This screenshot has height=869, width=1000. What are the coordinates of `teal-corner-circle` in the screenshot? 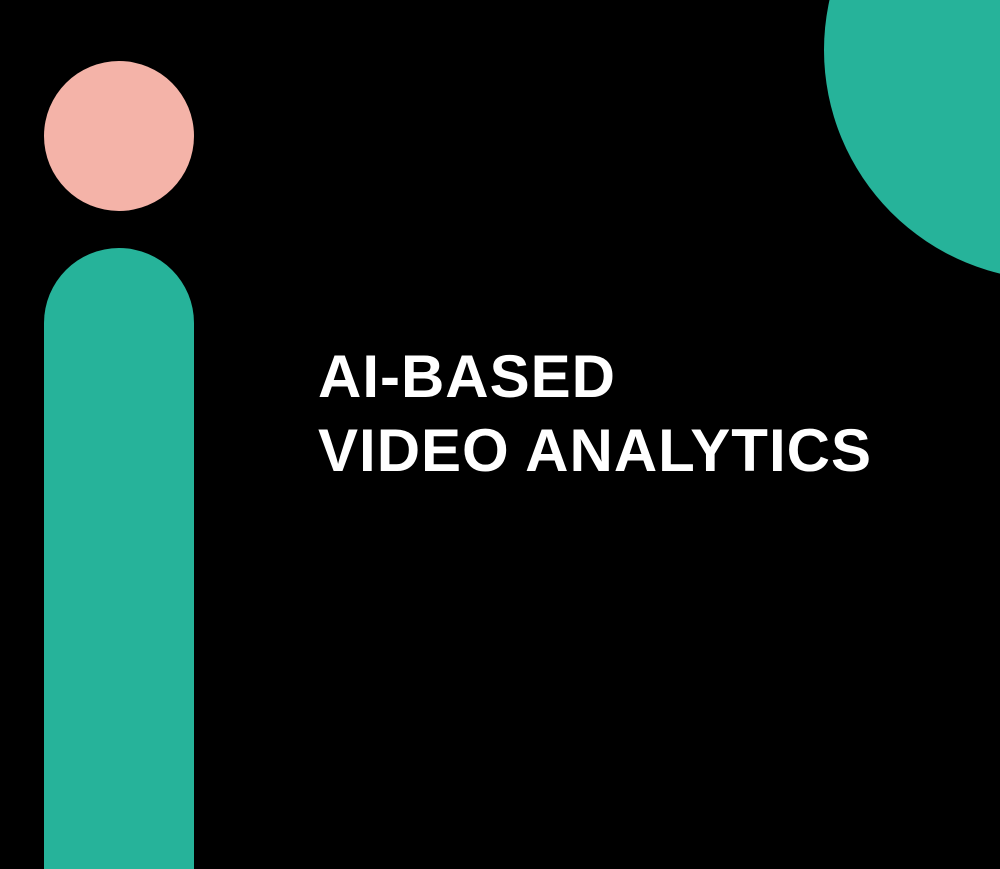 It's located at (912, 140).